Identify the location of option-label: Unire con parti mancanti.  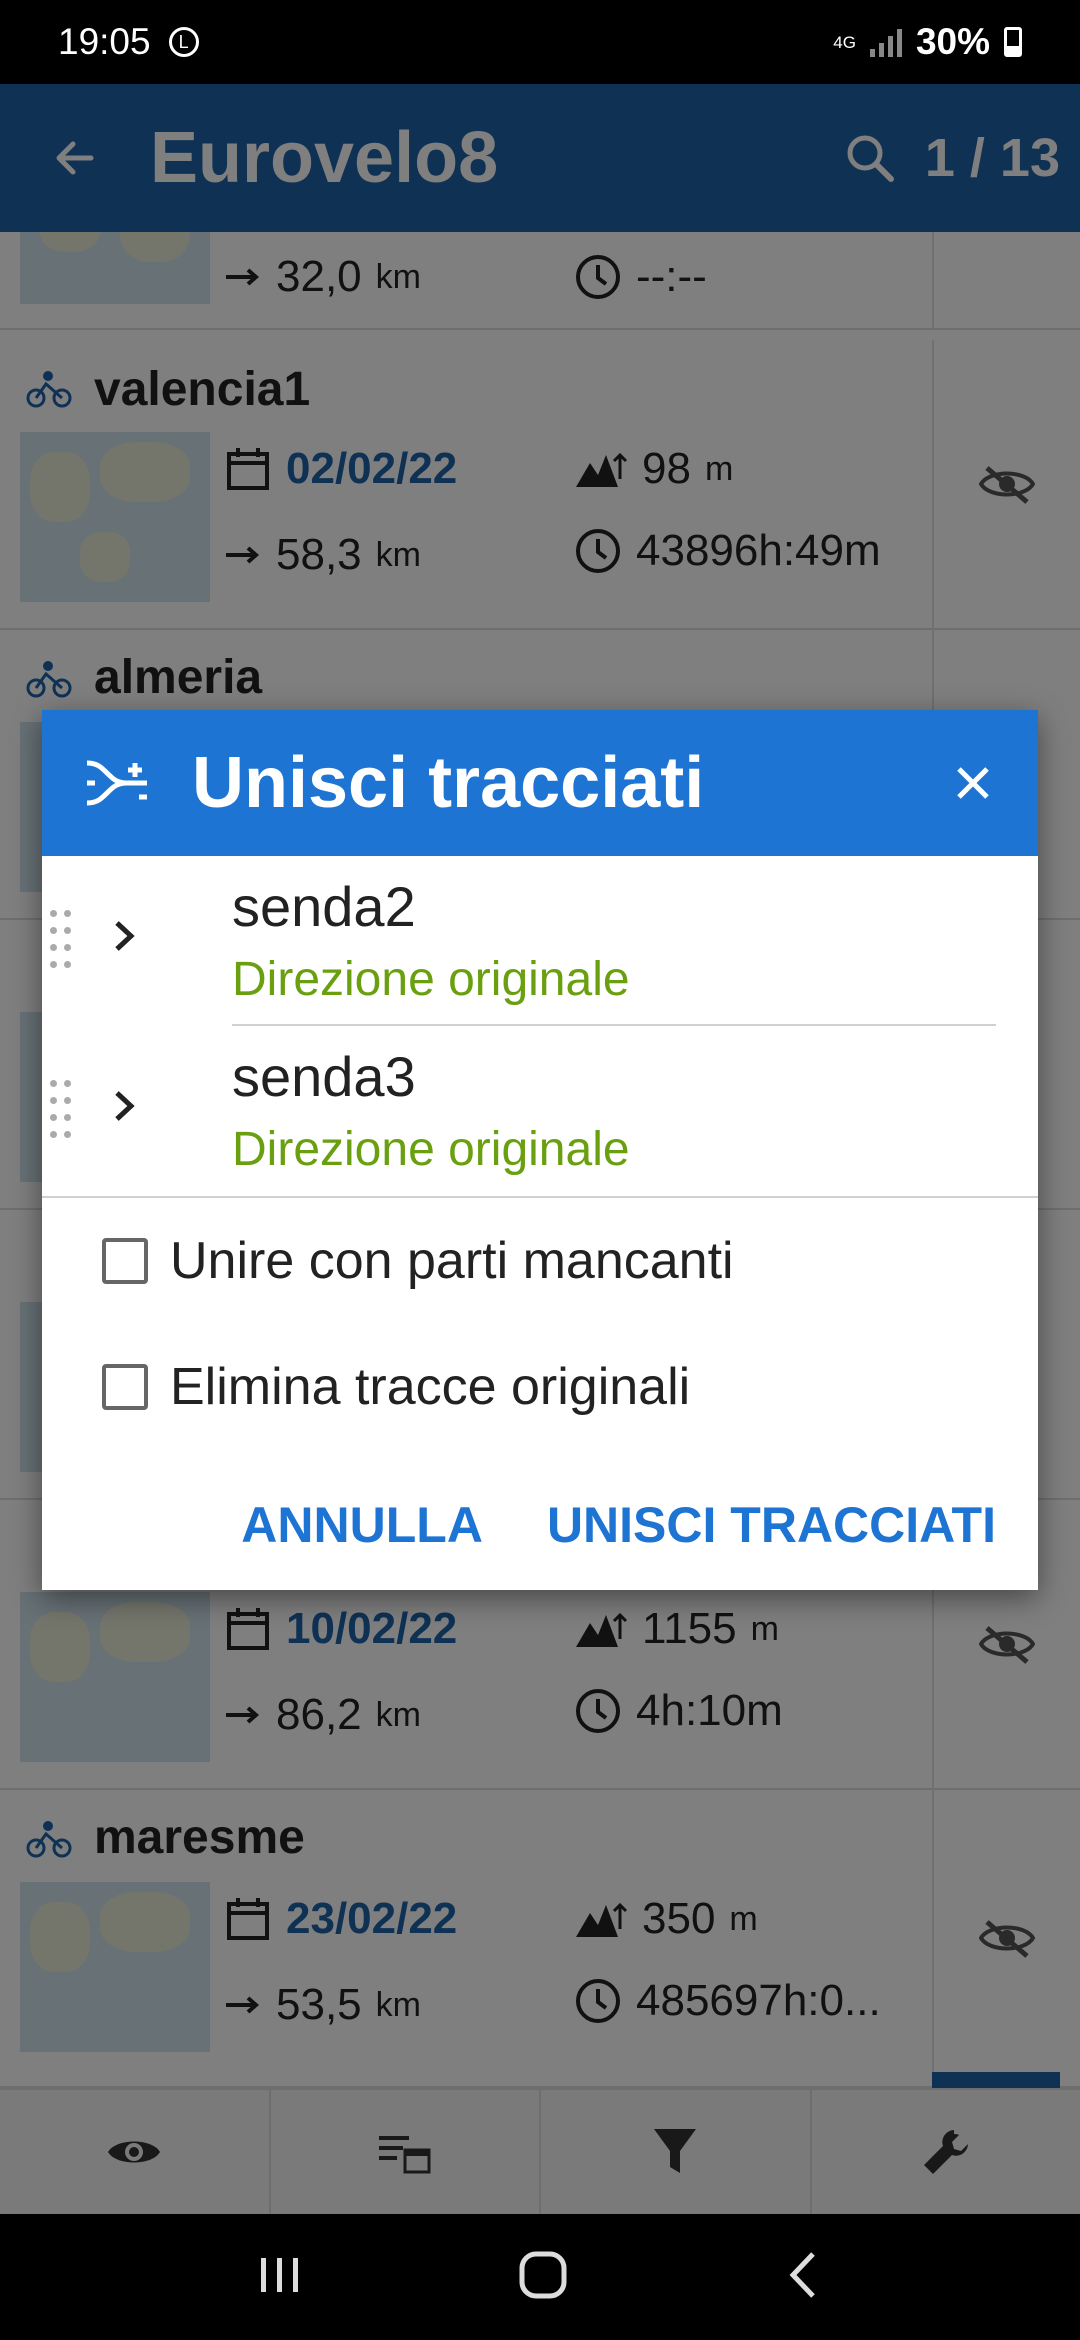
(452, 1261).